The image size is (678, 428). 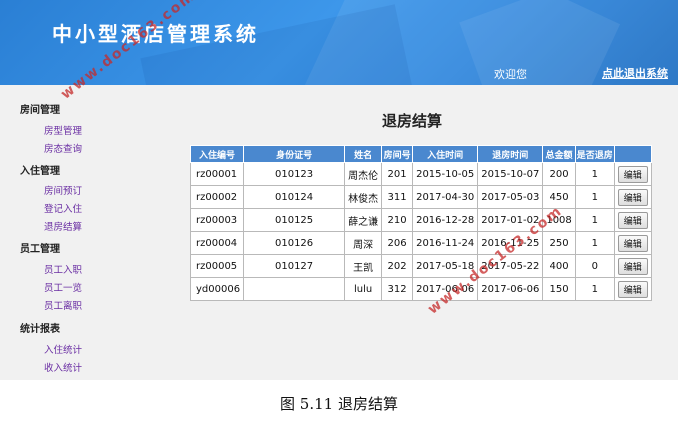 What do you see at coordinates (510, 74) in the screenshot?
I see `welcome-text: 欢迎您` at bounding box center [510, 74].